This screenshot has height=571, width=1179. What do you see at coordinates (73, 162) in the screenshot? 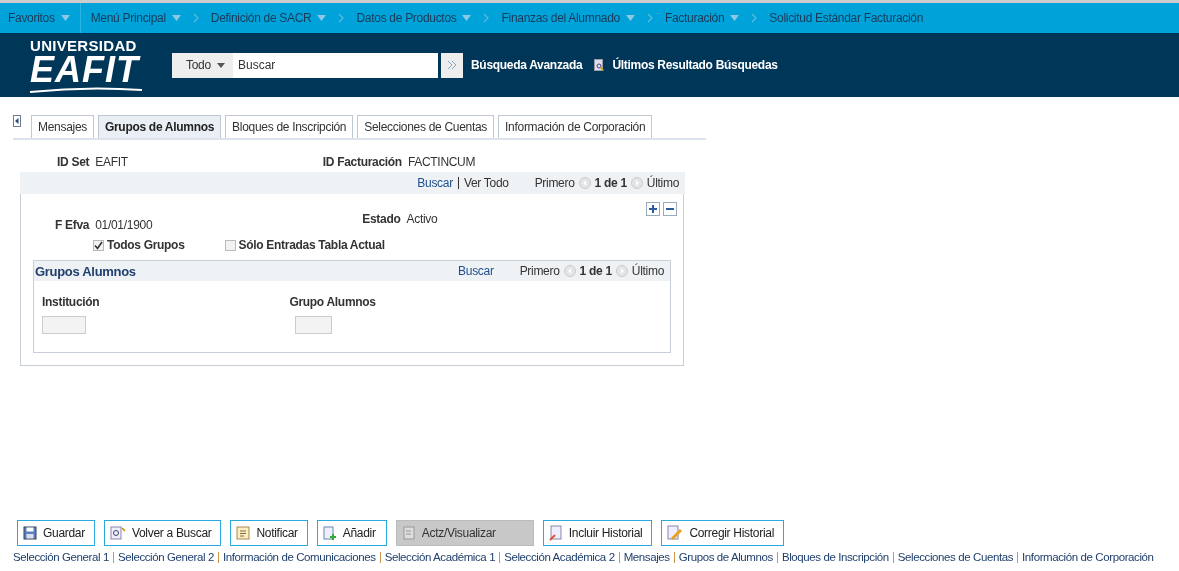
I see `field-label: ID Set` at bounding box center [73, 162].